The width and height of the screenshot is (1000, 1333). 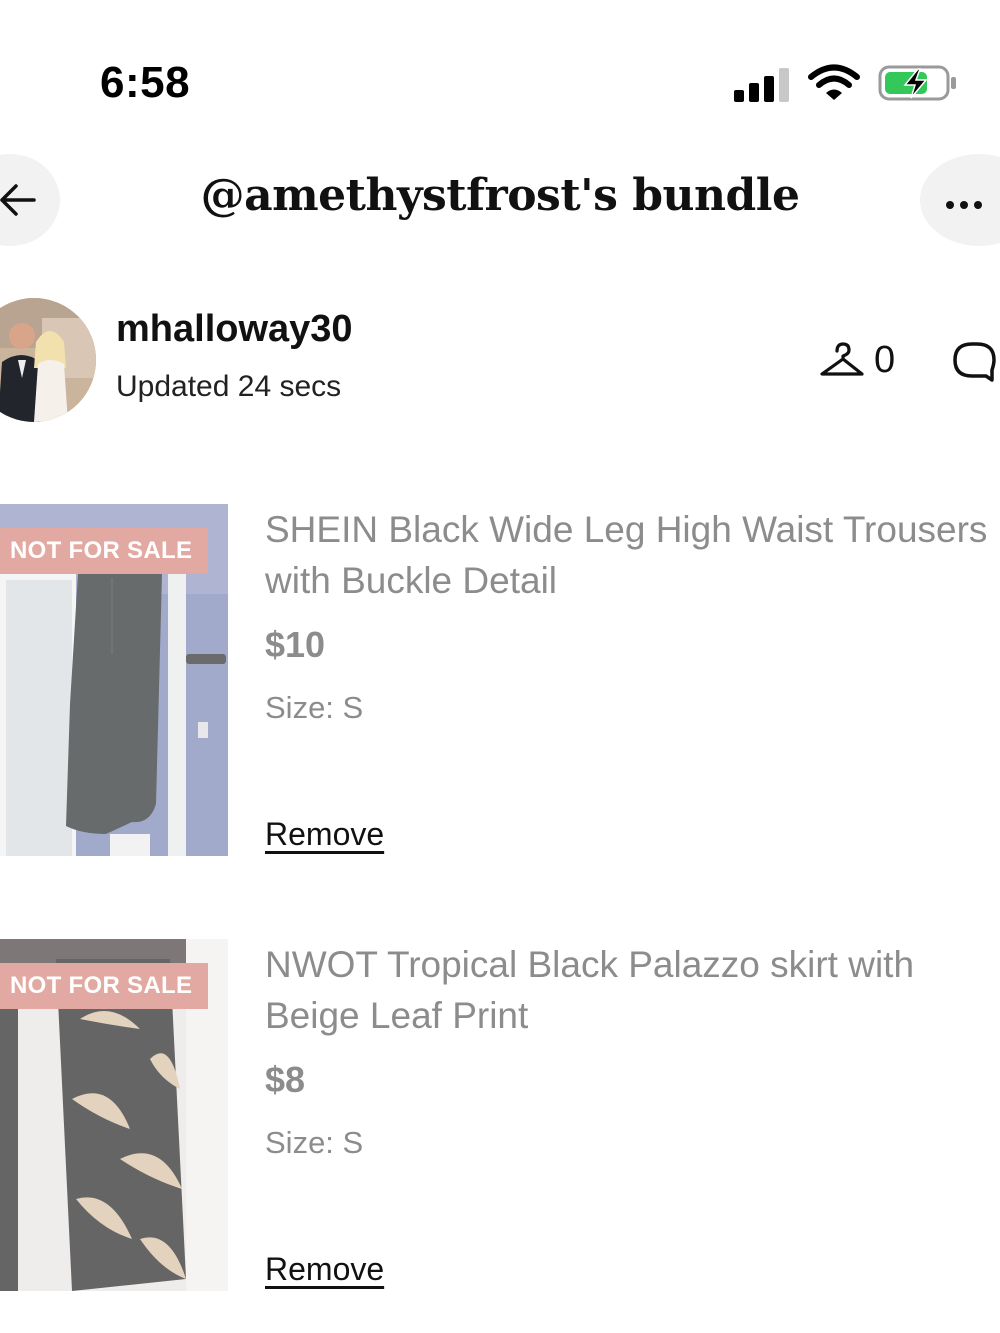 What do you see at coordinates (295, 644) in the screenshot?
I see `item-price: $10` at bounding box center [295, 644].